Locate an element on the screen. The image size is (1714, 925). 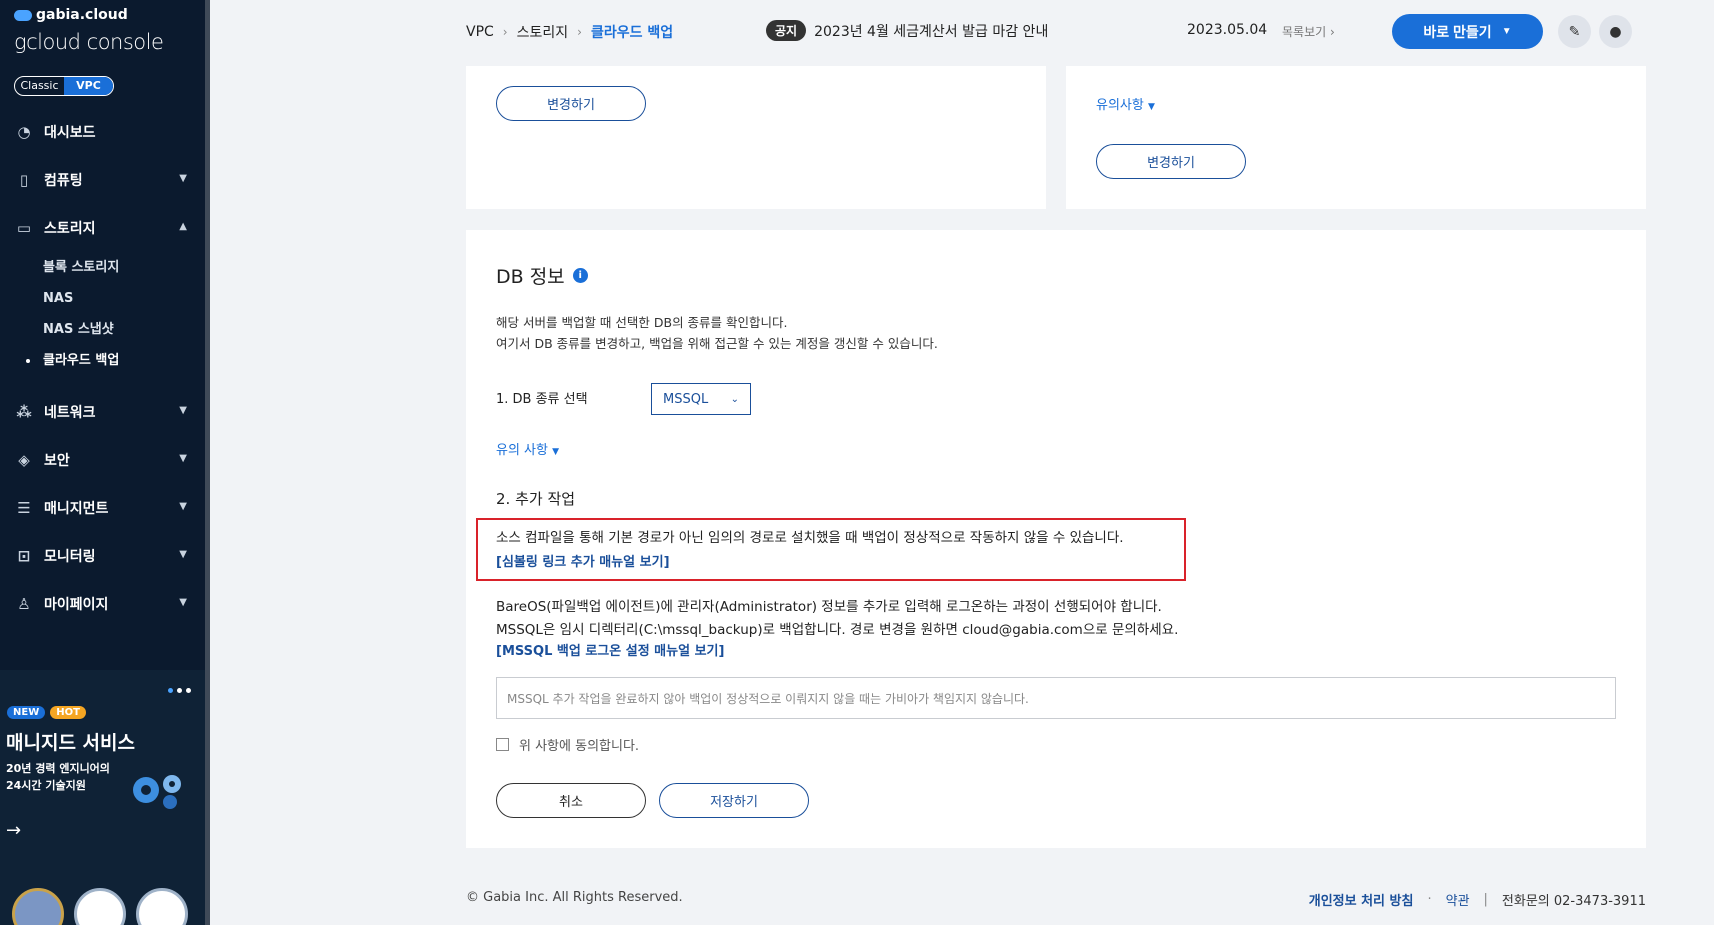
chevron-up-icon: ▲ is located at coordinates (183, 226).